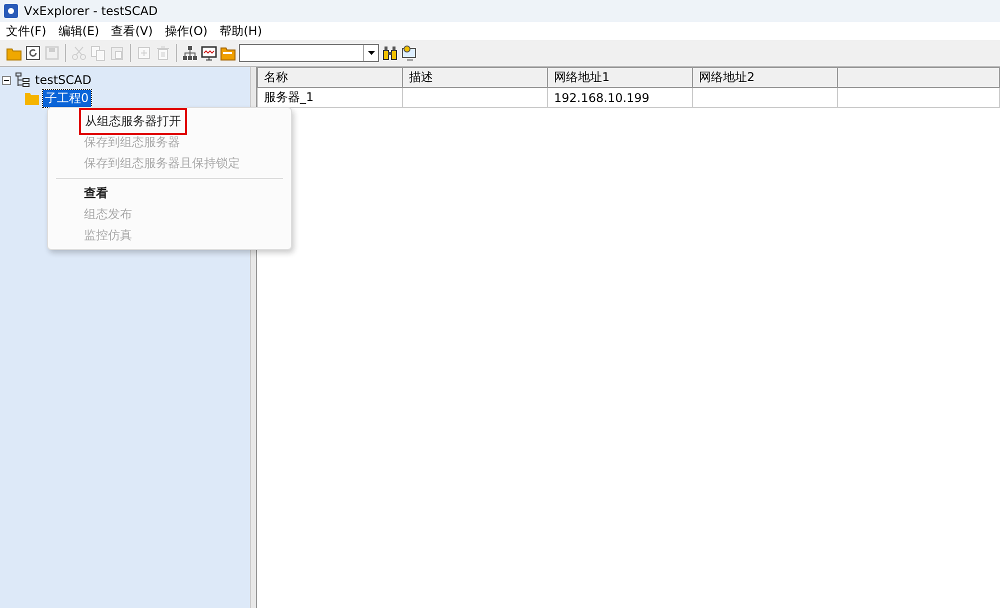 This screenshot has height=608, width=1000. I want to click on tree-item: 子工程0, so click(67, 98).